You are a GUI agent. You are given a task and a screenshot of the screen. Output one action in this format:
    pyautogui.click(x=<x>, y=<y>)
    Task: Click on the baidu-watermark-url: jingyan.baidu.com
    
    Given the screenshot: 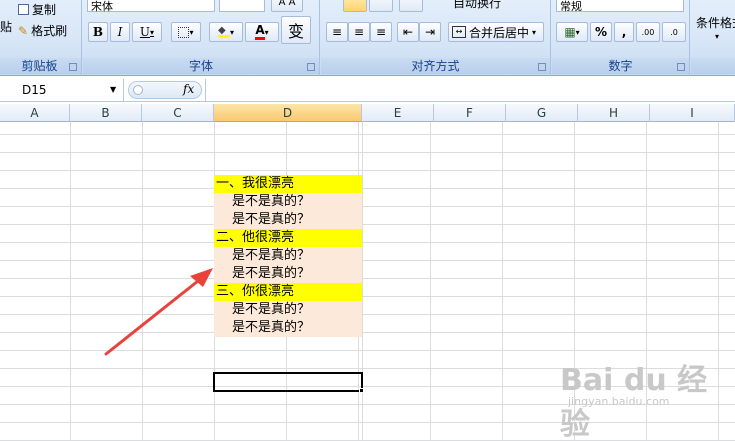 What is the action you would take?
    pyautogui.click(x=619, y=401)
    